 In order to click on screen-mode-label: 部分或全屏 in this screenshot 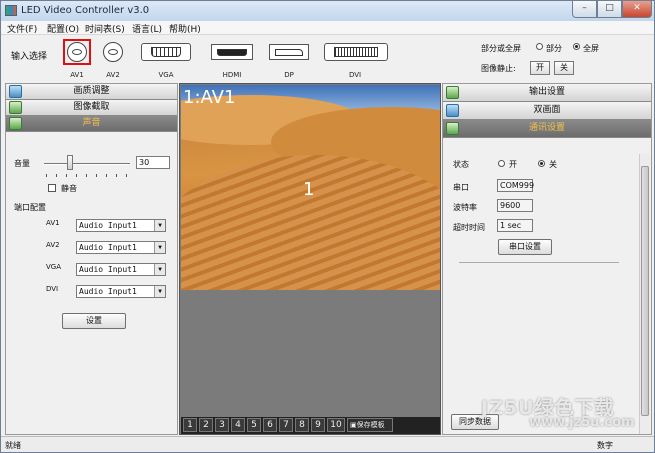, I will do `click(501, 48)`.